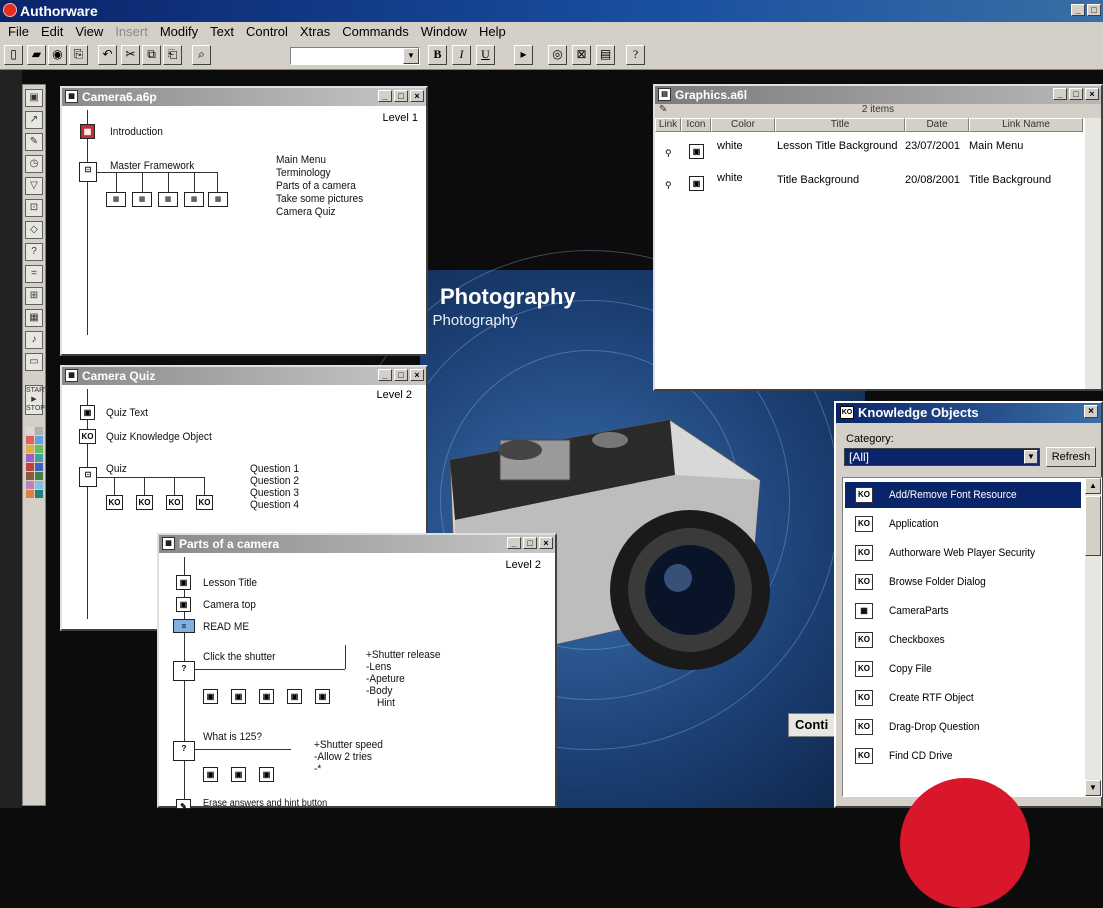 The image size is (1103, 908). What do you see at coordinates (963, 495) in the screenshot?
I see `list-item: KO Add/Remove Font Resource` at bounding box center [963, 495].